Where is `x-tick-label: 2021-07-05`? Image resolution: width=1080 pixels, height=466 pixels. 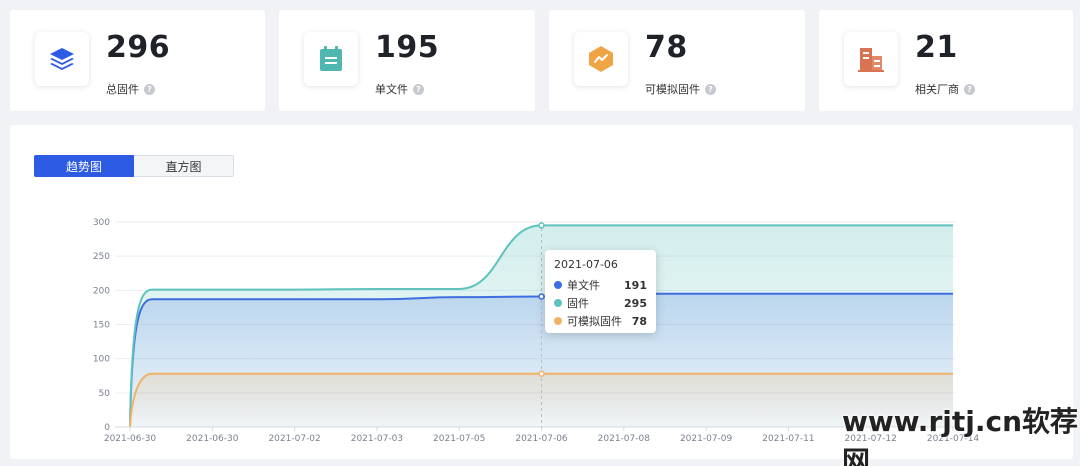
x-tick-label: 2021-07-05 is located at coordinates (459, 439).